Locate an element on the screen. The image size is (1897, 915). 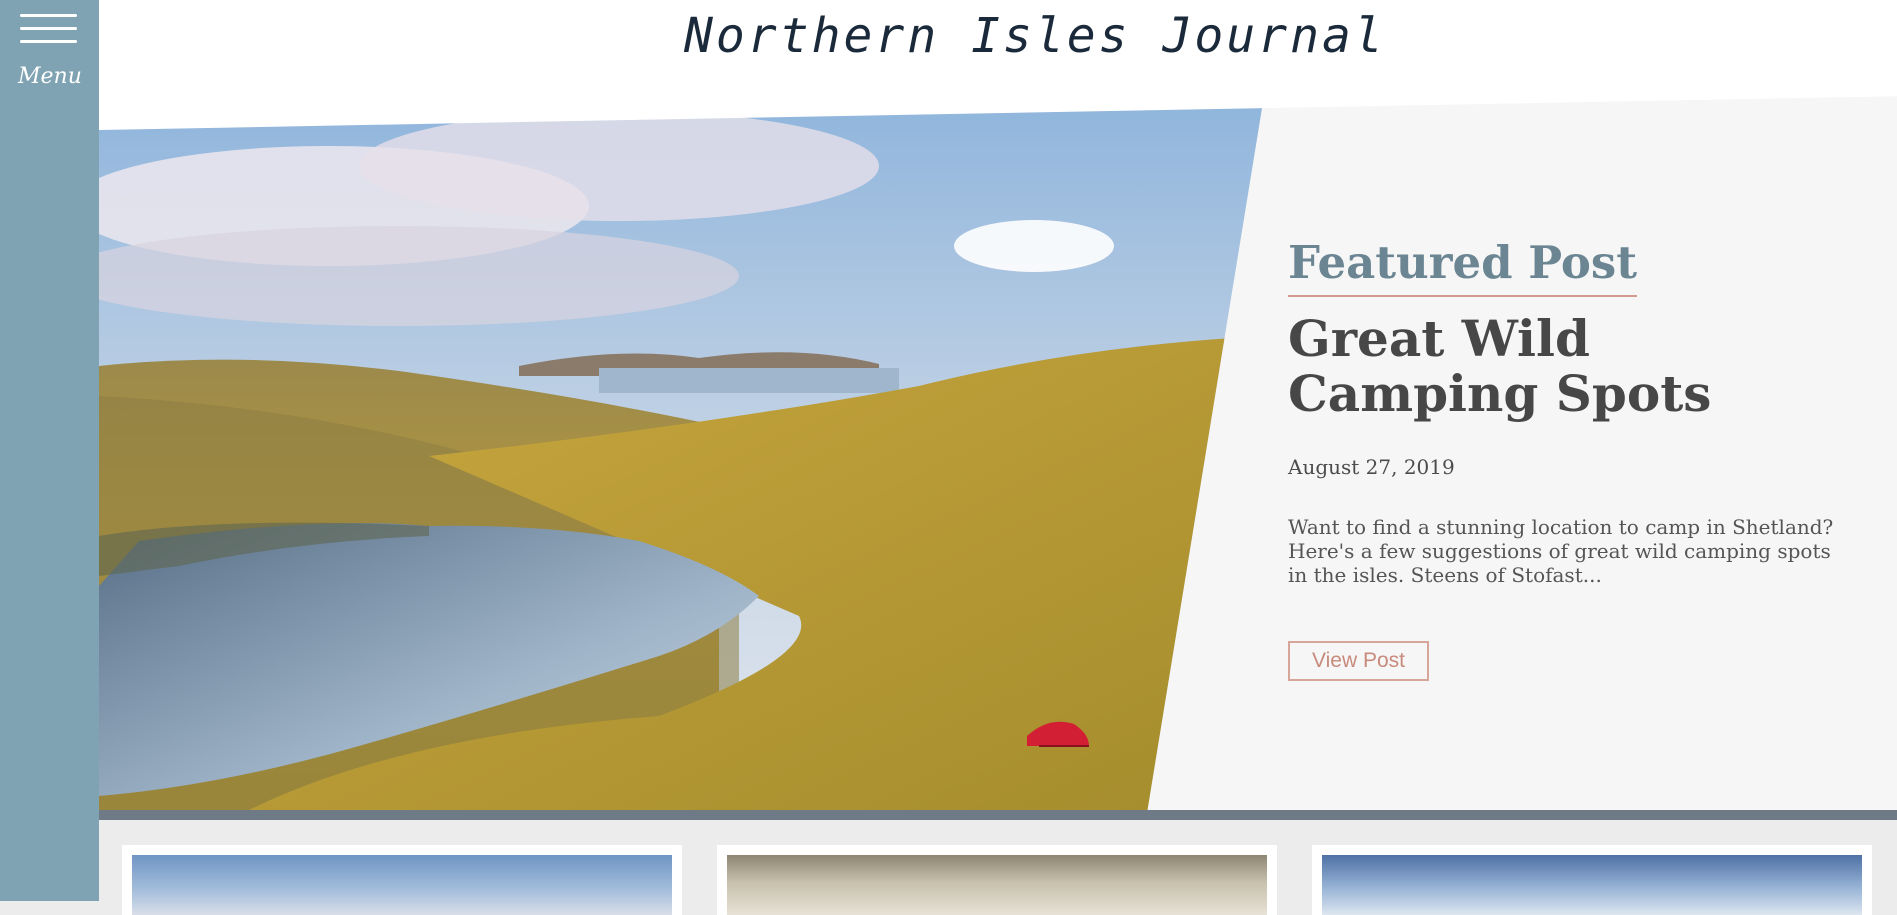
featured-post-heading: Featured Post is located at coordinates (1463, 266).